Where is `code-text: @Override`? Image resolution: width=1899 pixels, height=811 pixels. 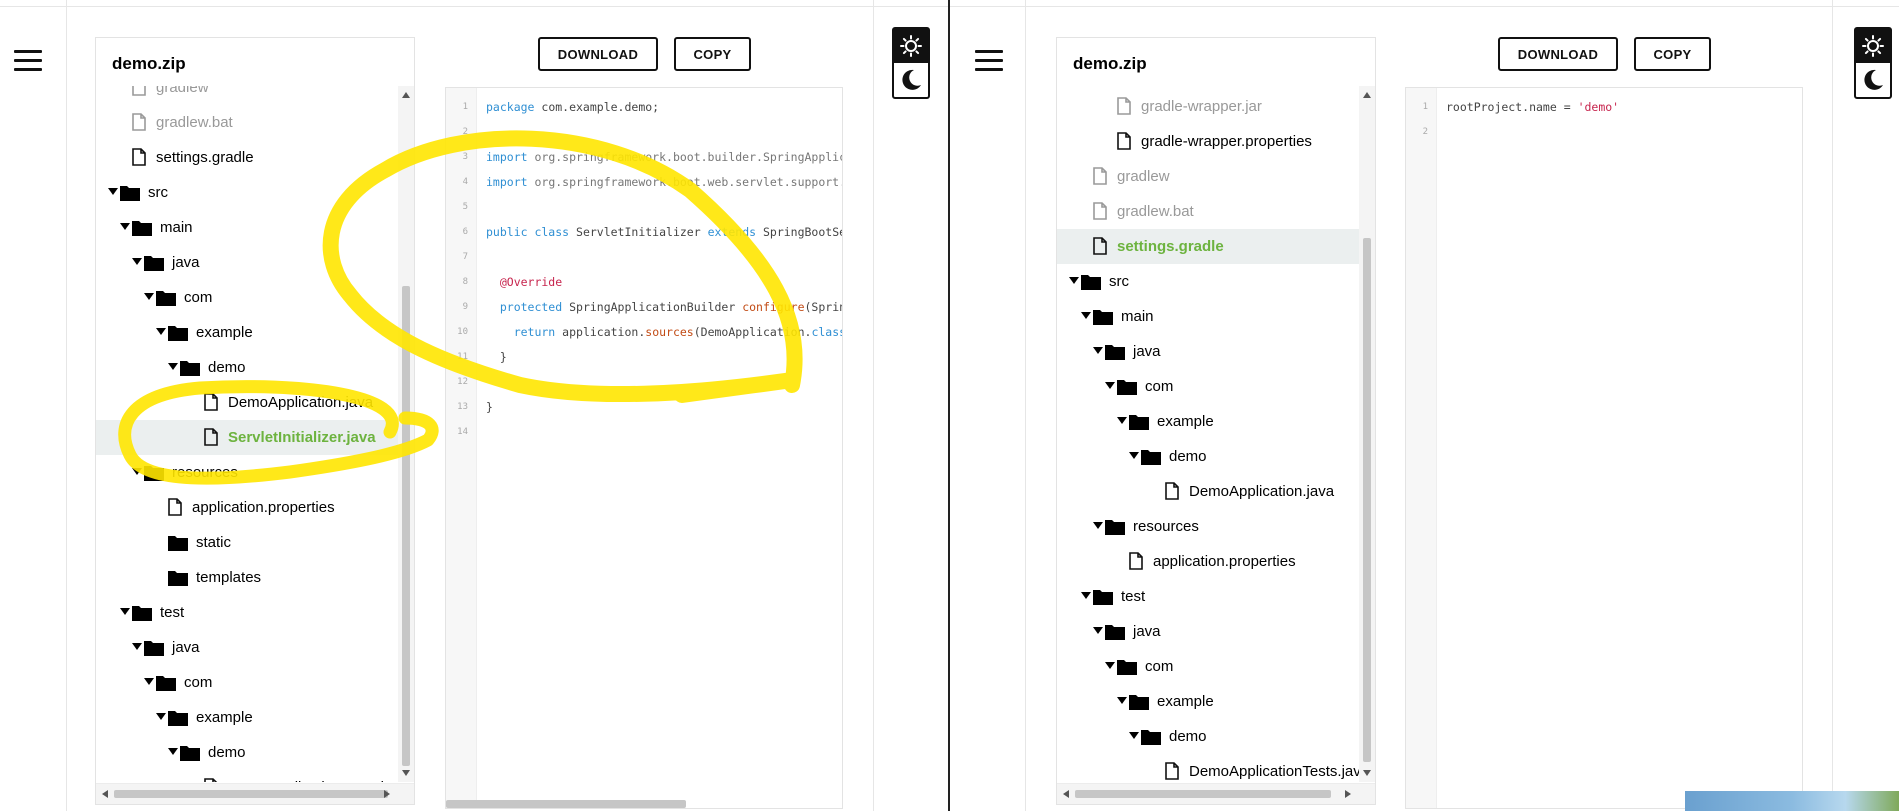
code-text: @Override is located at coordinates (524, 282).